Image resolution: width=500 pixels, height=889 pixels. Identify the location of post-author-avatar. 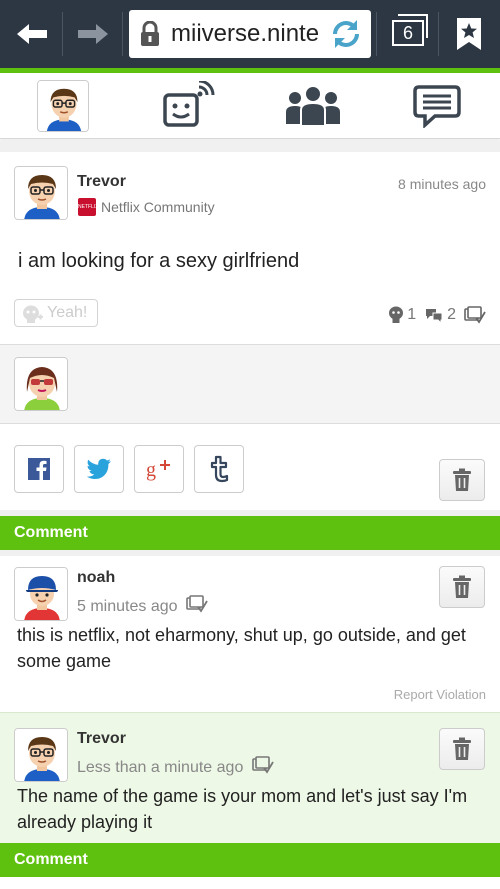
(41, 193).